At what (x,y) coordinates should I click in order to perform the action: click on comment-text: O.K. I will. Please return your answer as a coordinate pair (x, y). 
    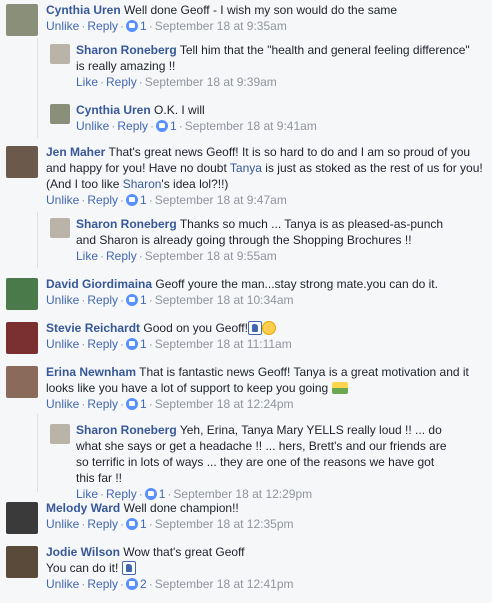
    Looking at the image, I should click on (179, 110).